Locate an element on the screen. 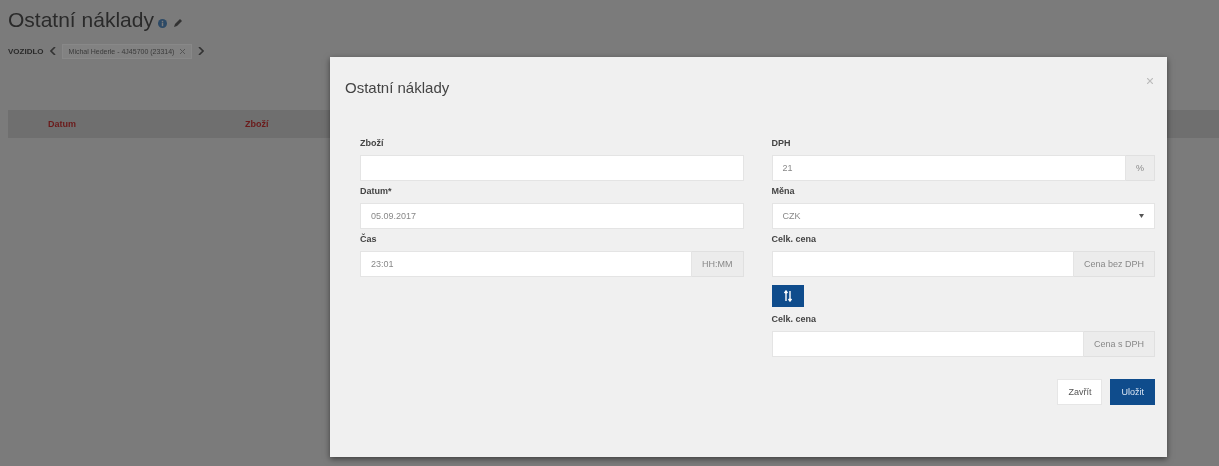  next-icon is located at coordinates (201, 51).